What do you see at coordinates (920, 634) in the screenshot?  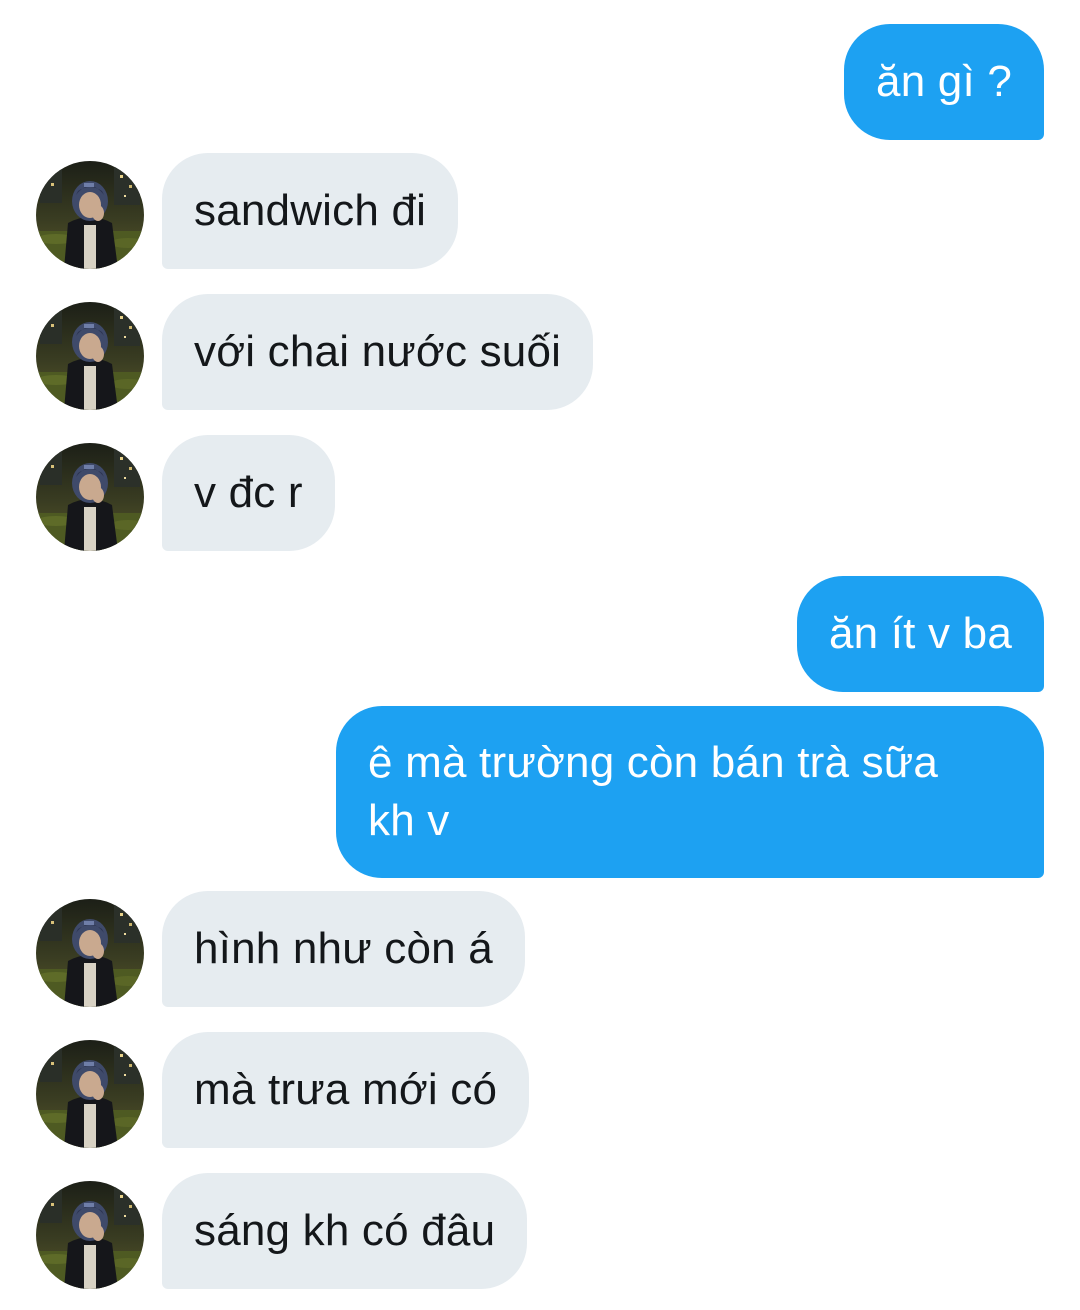 I see `outgoing-message-bubble: ăn ít v ba` at bounding box center [920, 634].